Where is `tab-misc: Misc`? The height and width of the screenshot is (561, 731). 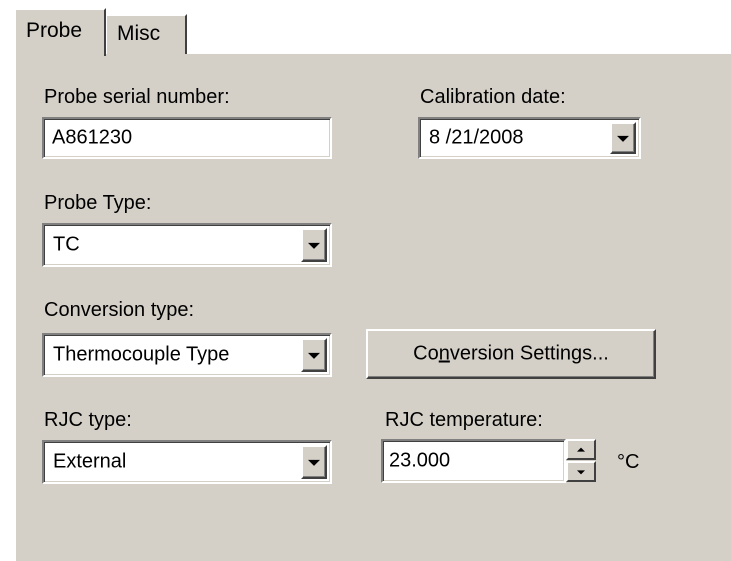 tab-misc: Misc is located at coordinates (146, 34).